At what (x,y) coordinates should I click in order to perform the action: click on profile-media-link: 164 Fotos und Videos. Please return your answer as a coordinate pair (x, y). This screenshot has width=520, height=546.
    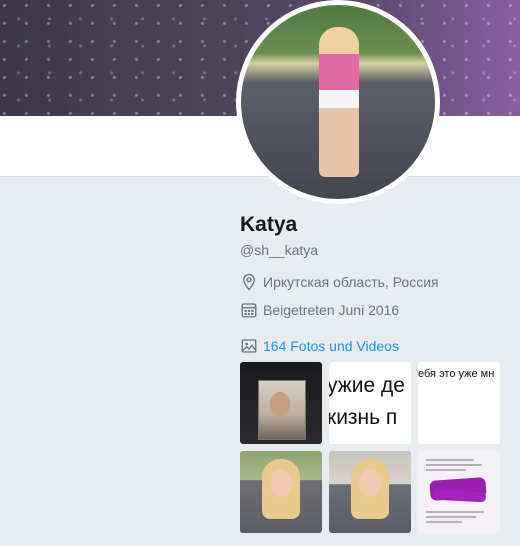
    Looking at the image, I should click on (375, 346).